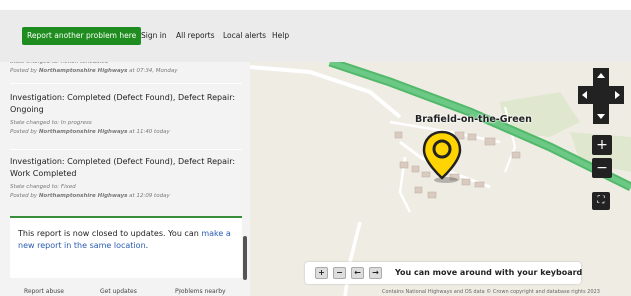 The image size is (631, 296). Describe the element at coordinates (602, 145) in the screenshot. I see `zoom-in-button: +` at that location.